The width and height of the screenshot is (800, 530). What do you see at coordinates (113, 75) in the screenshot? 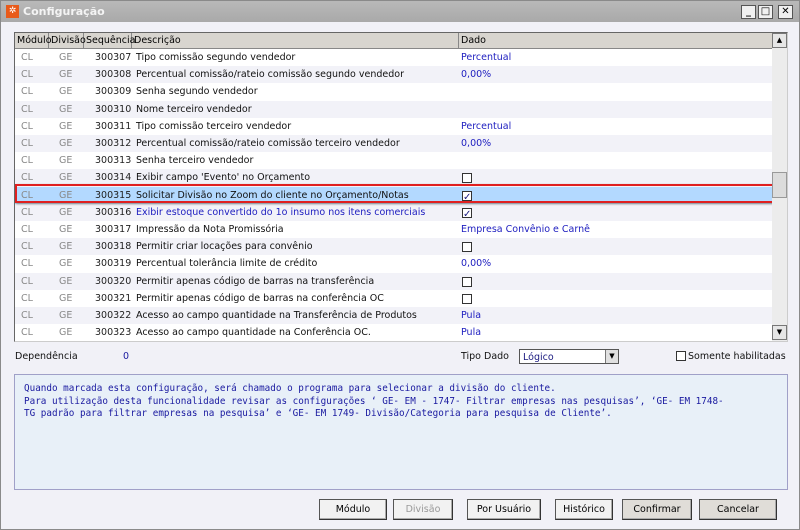
I see `cell-sequencia: 300308` at bounding box center [113, 75].